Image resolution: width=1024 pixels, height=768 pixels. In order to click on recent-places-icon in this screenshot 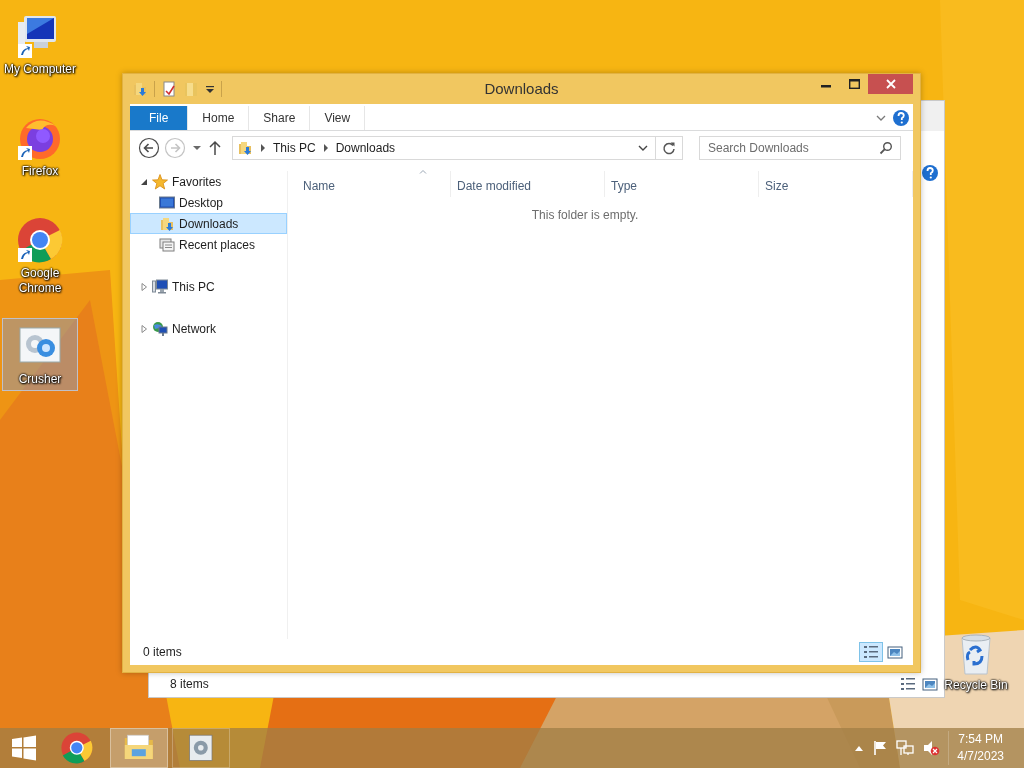, I will do `click(167, 244)`.